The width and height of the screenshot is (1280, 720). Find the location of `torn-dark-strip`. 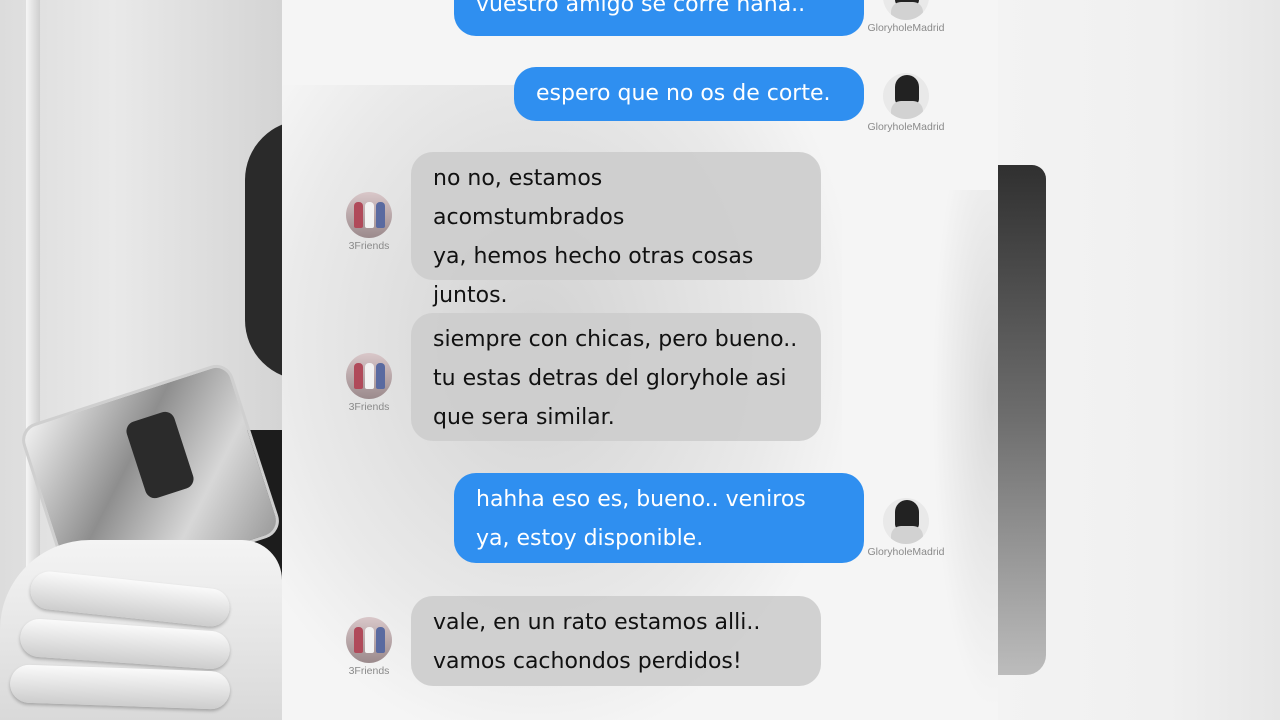

torn-dark-strip is located at coordinates (1022, 420).